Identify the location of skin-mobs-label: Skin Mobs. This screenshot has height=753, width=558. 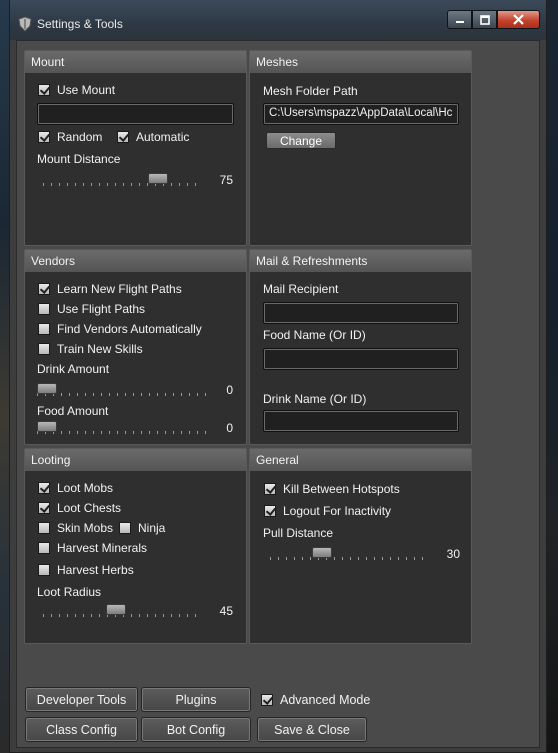
(85, 528).